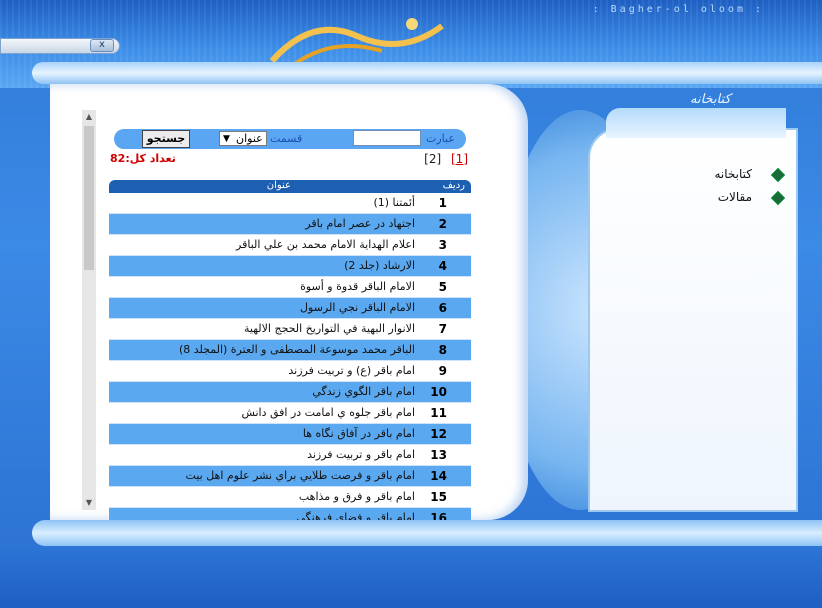 This screenshot has height=608, width=822. What do you see at coordinates (166, 139) in the screenshot?
I see `search-button: جستجو` at bounding box center [166, 139].